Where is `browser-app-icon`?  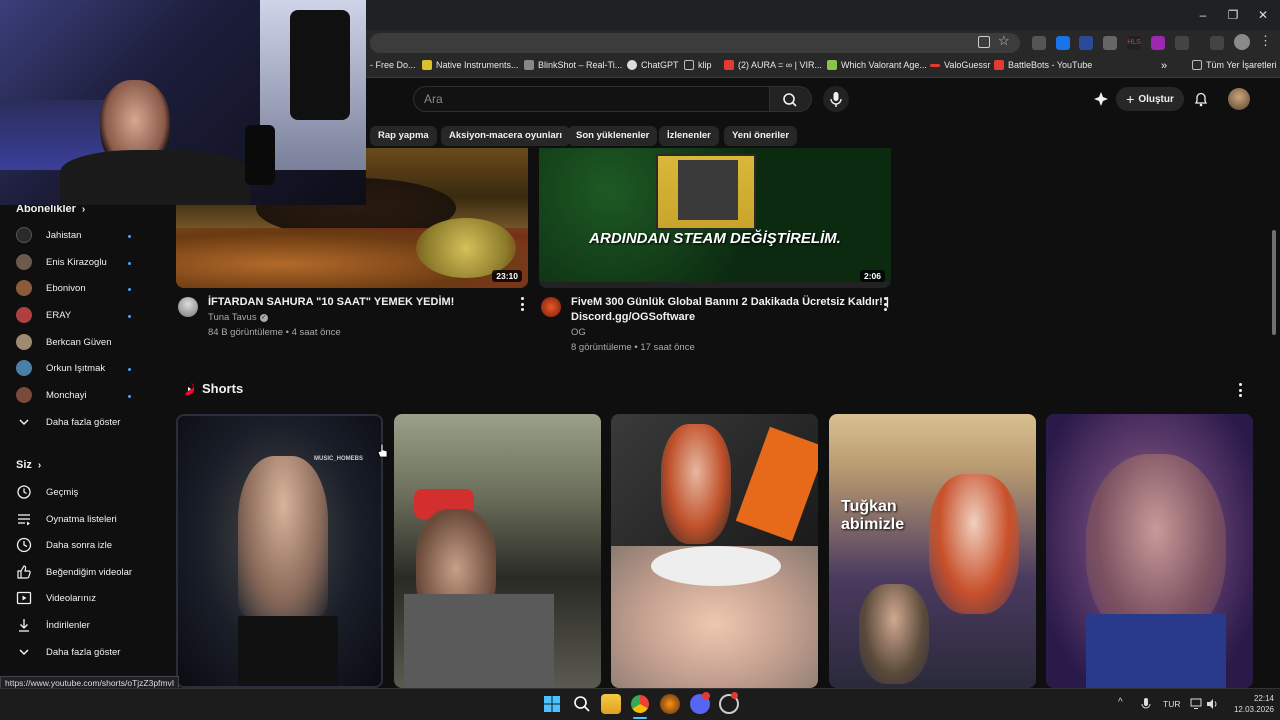
browser-app-icon is located at coordinates (670, 704).